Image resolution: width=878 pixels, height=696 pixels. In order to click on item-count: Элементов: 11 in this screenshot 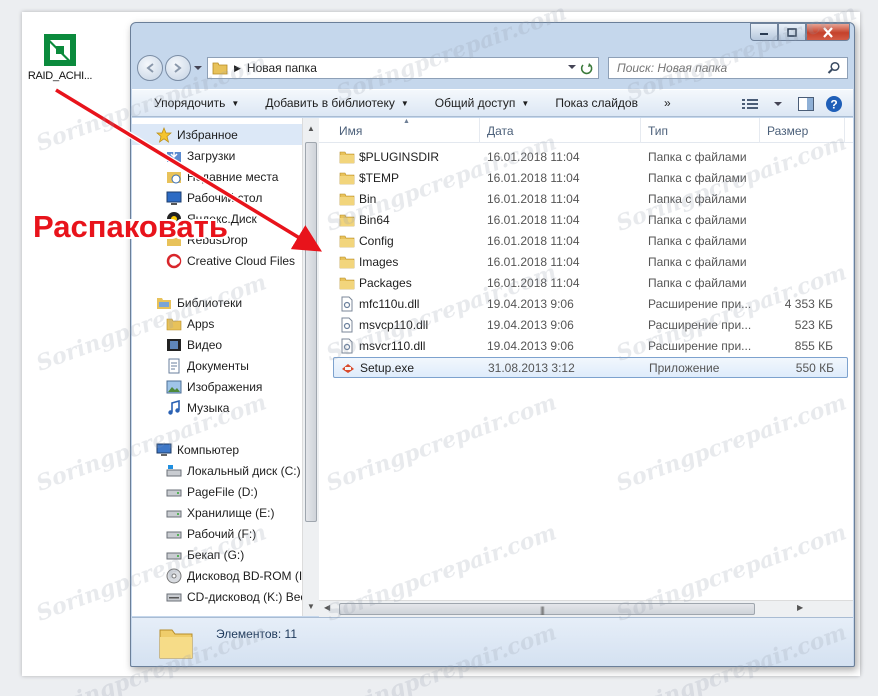, I will do `click(256, 634)`.